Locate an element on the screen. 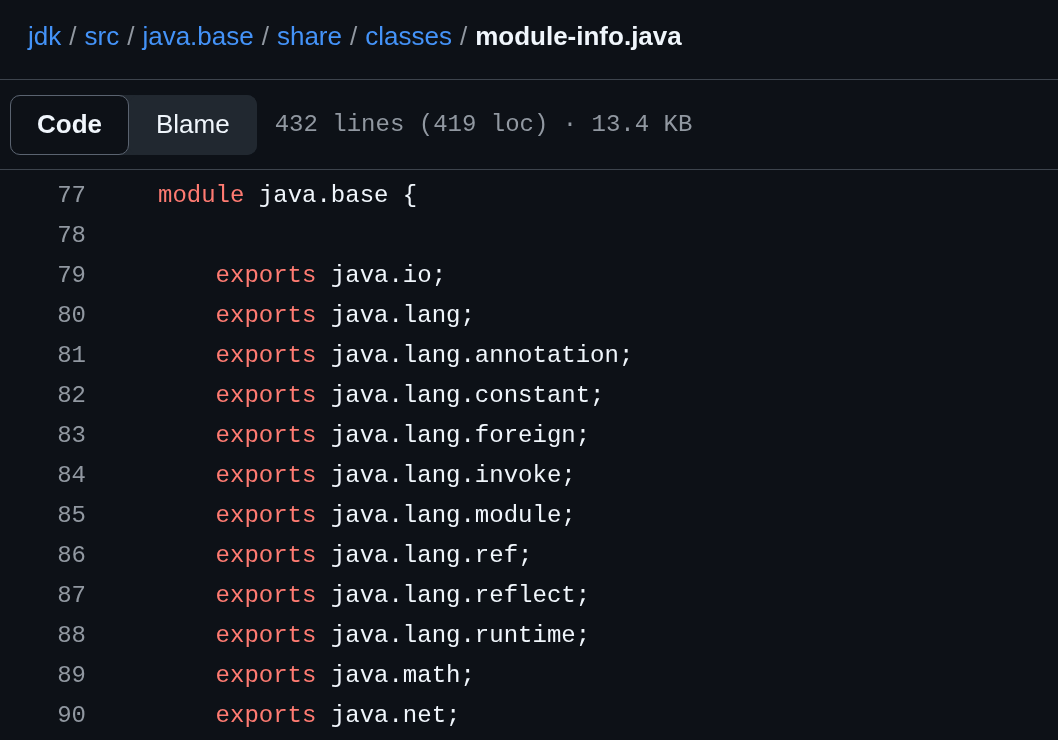 Image resolution: width=1058 pixels, height=740 pixels. breadcrumb-link: classes is located at coordinates (408, 36).